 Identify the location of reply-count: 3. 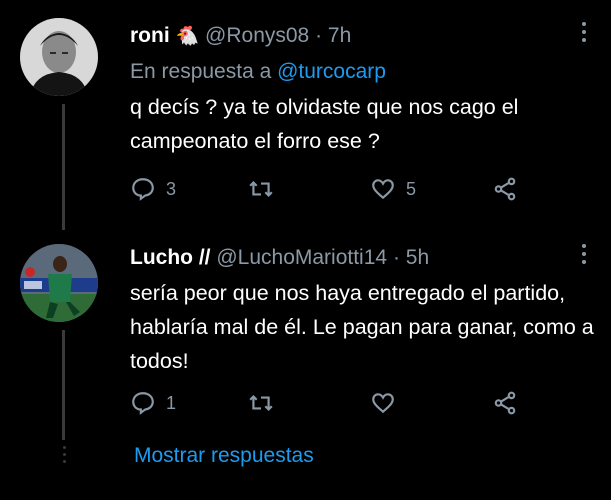
(171, 188).